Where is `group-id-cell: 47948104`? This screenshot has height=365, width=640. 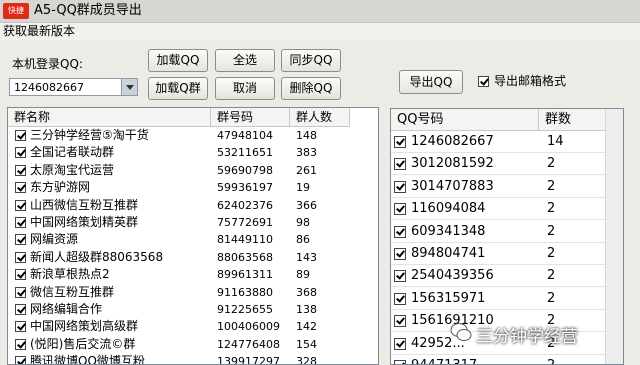 group-id-cell: 47948104 is located at coordinates (245, 135).